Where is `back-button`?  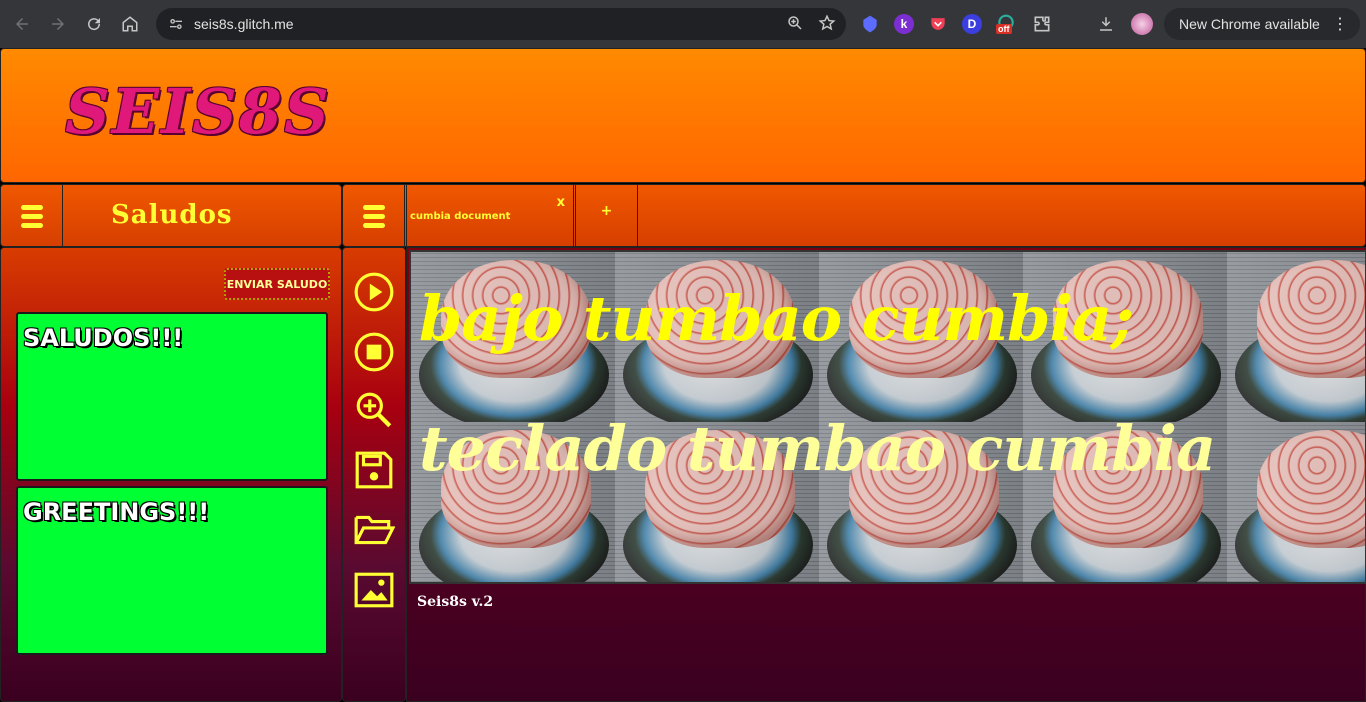
back-button is located at coordinates (22, 24).